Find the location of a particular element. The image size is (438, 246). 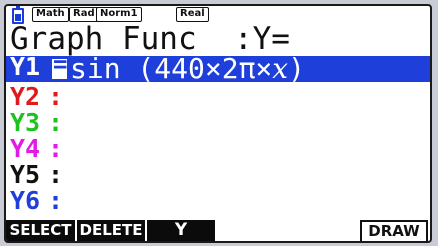

cursor-equals-box: = is located at coordinates (60, 64).